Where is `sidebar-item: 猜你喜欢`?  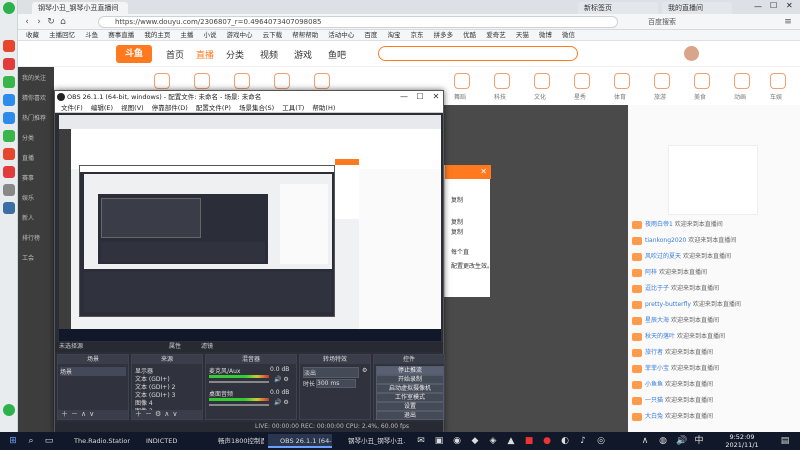 sidebar-item: 猜你喜欢 is located at coordinates (38, 97).